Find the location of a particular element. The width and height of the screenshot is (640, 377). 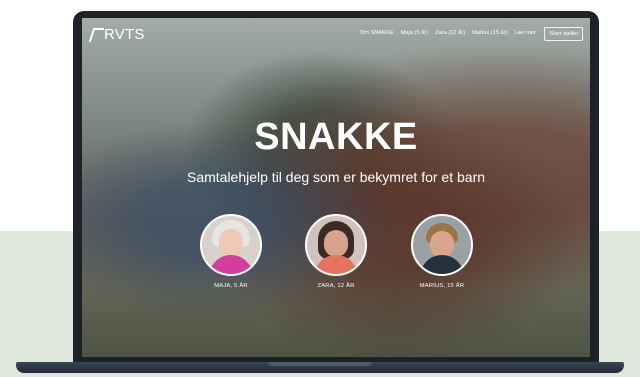

hero-title: SNAKKE is located at coordinates (336, 137).